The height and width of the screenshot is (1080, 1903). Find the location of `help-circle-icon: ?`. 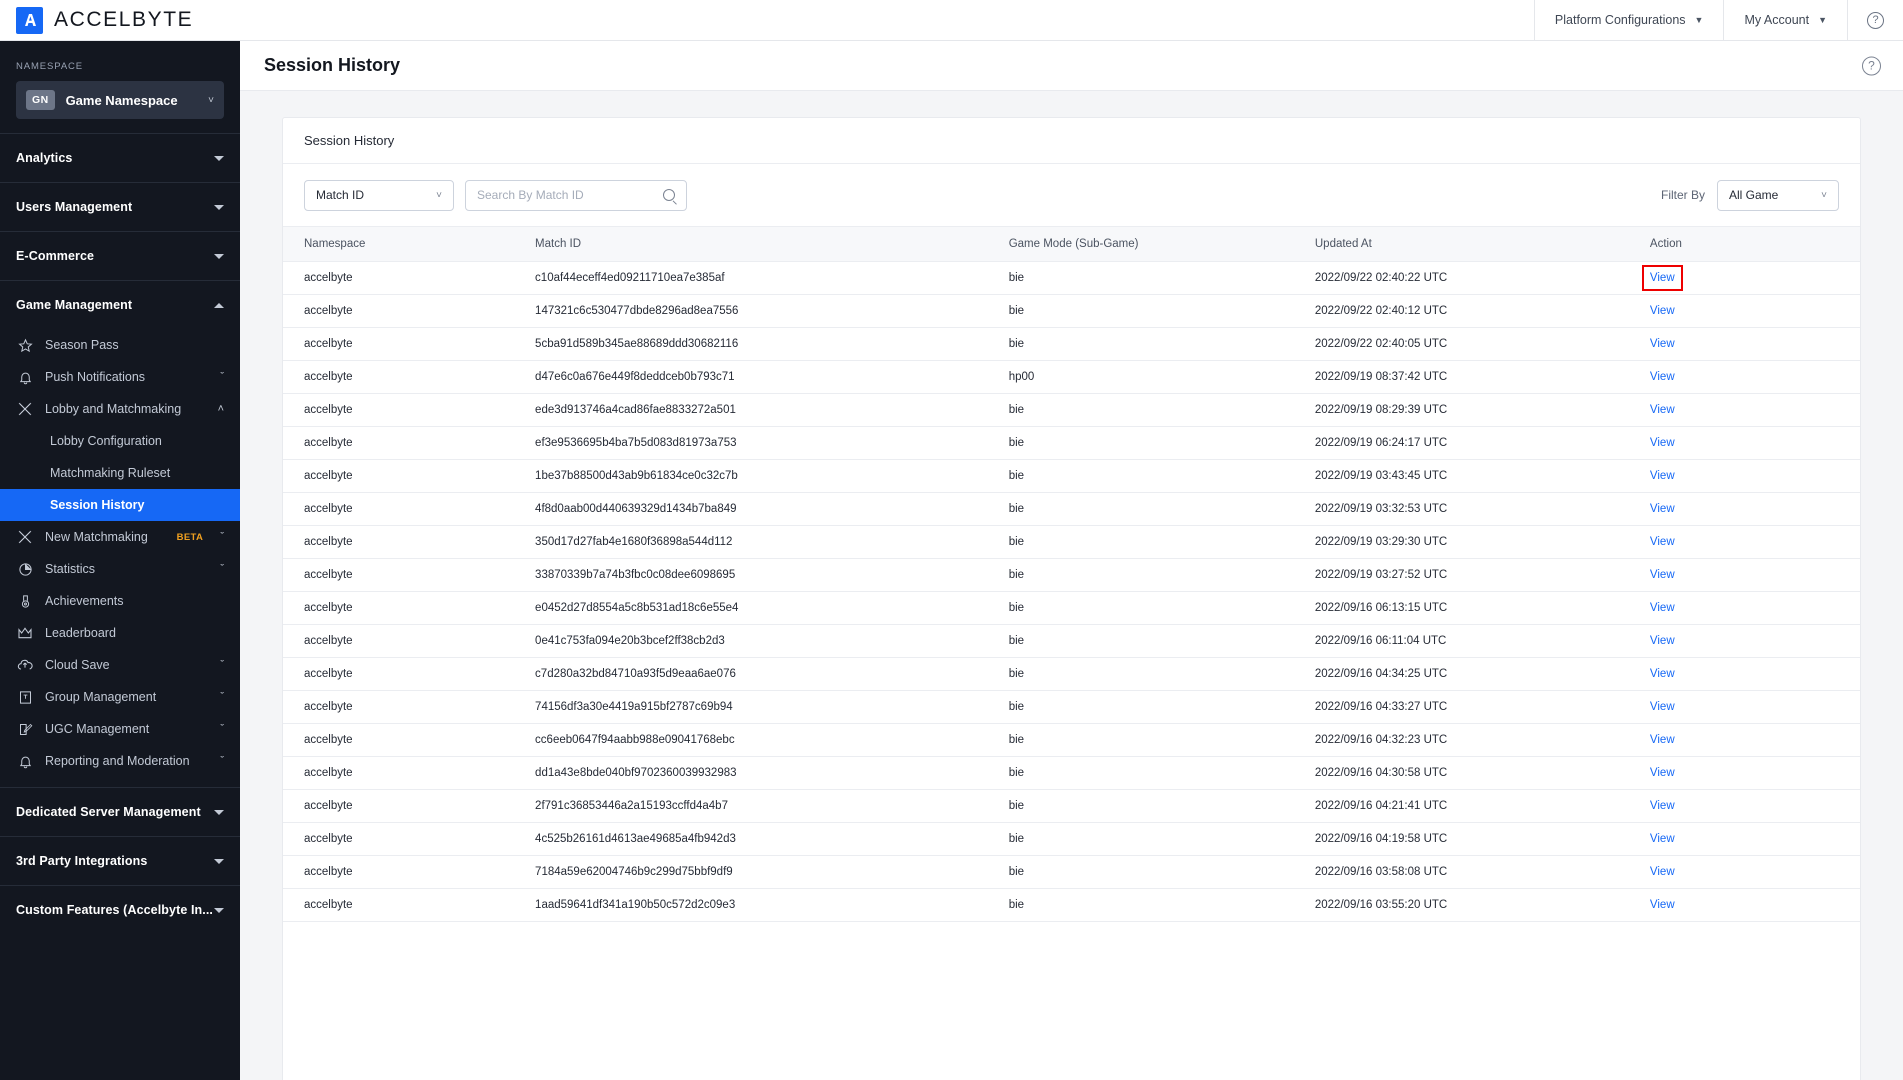

help-circle-icon: ? is located at coordinates (1875, 20).